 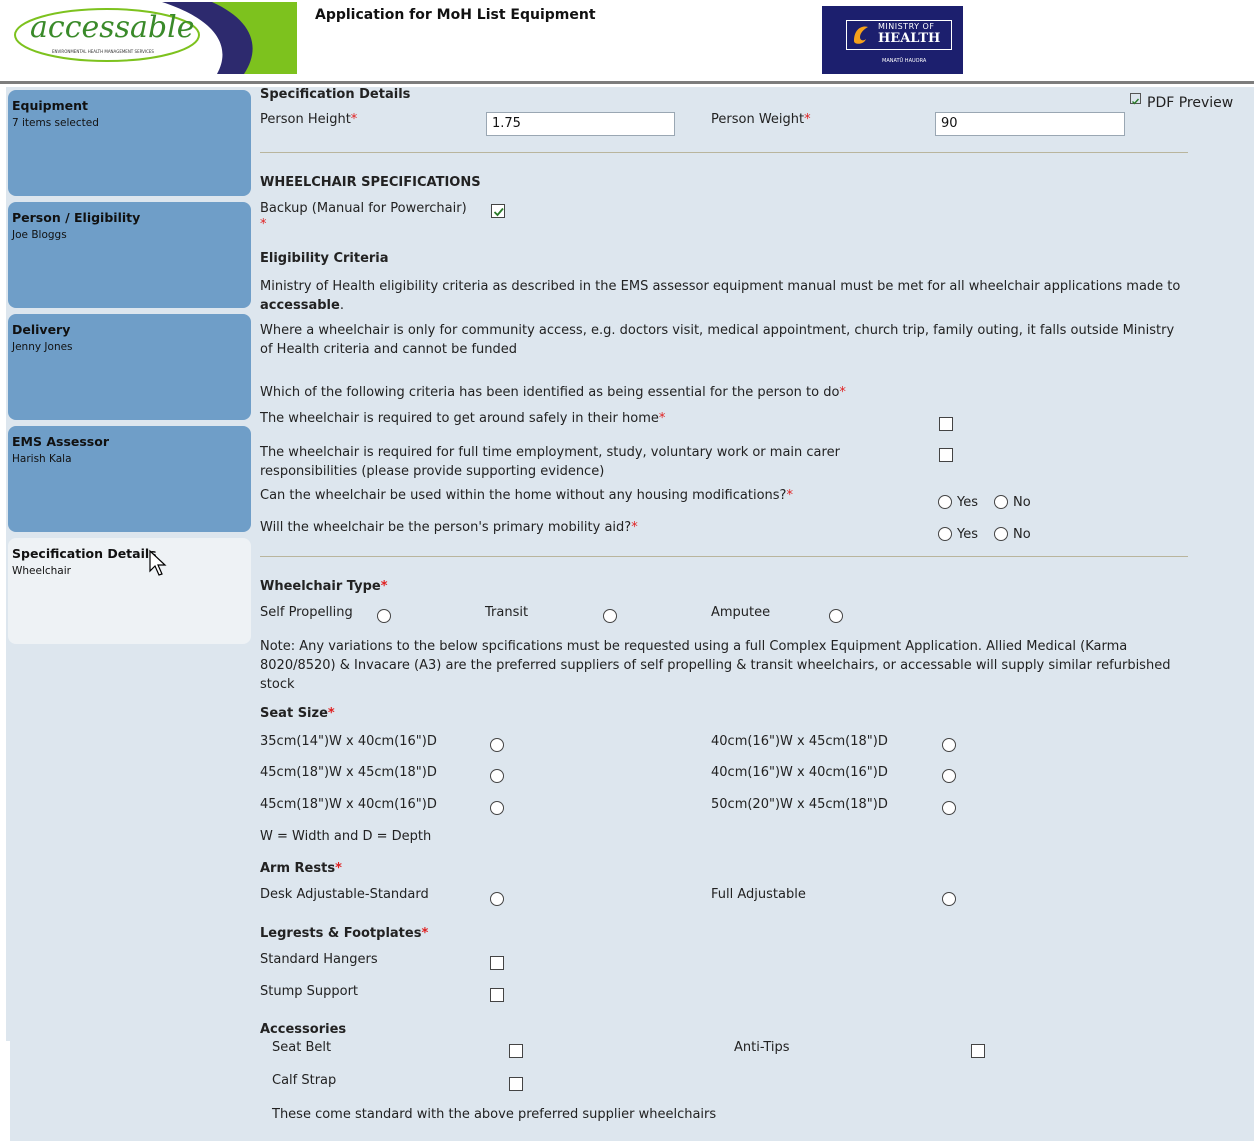 I want to click on acc-calf-checkbox, so click(x=516, y=1084).